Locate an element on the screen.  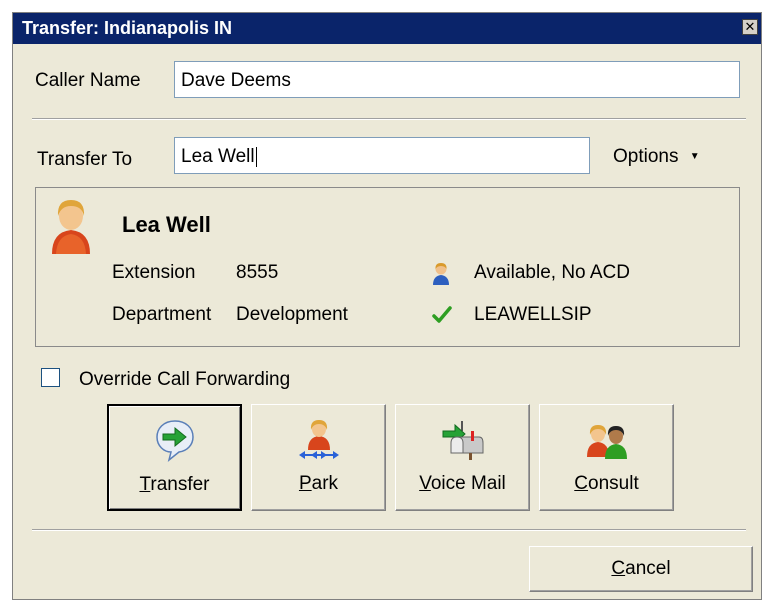
close-icon: ✕ is located at coordinates (750, 27).